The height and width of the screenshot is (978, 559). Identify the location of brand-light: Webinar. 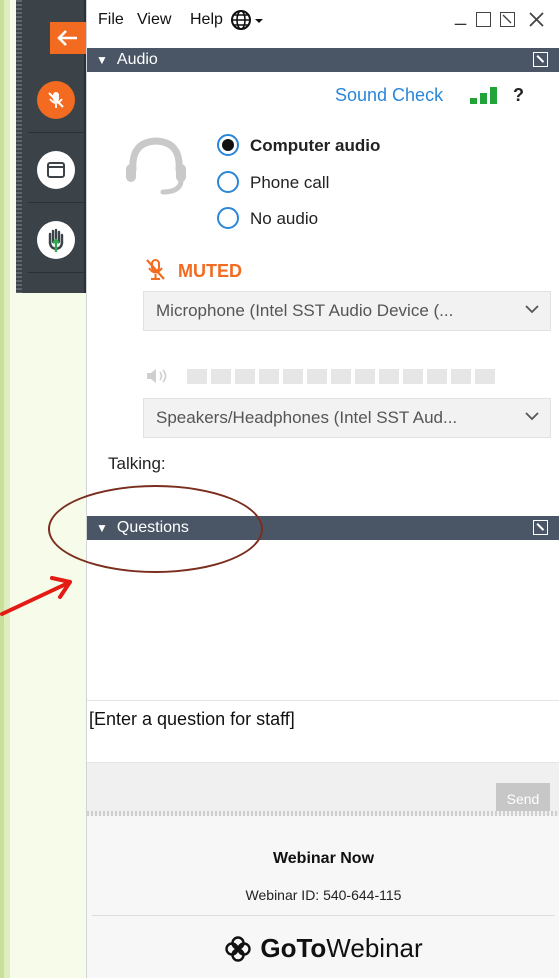
(374, 948).